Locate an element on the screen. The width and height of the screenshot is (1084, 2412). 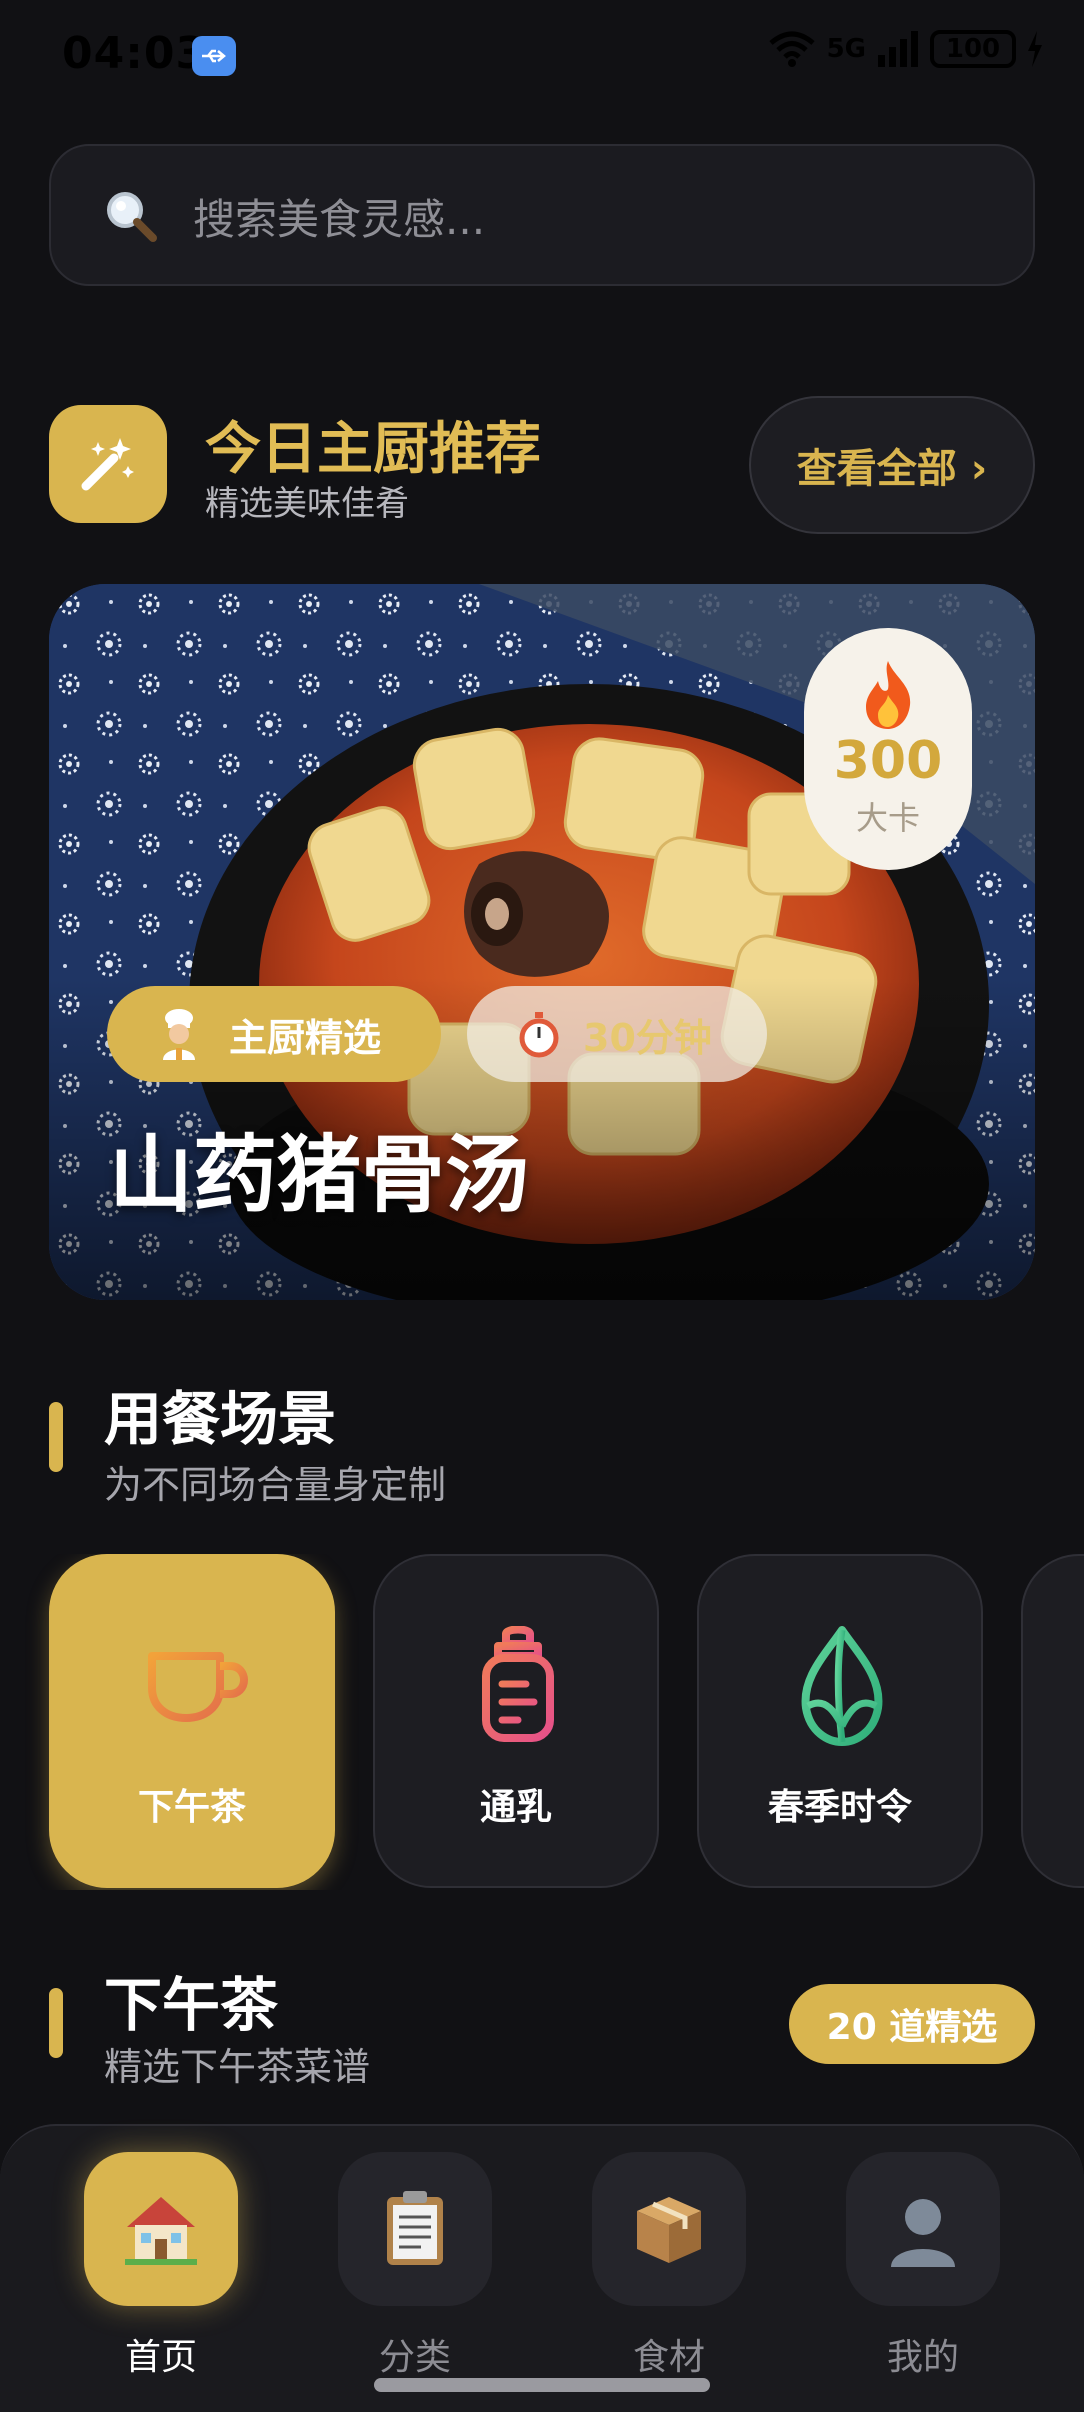
scene-card-more is located at coordinates (1052, 1721).